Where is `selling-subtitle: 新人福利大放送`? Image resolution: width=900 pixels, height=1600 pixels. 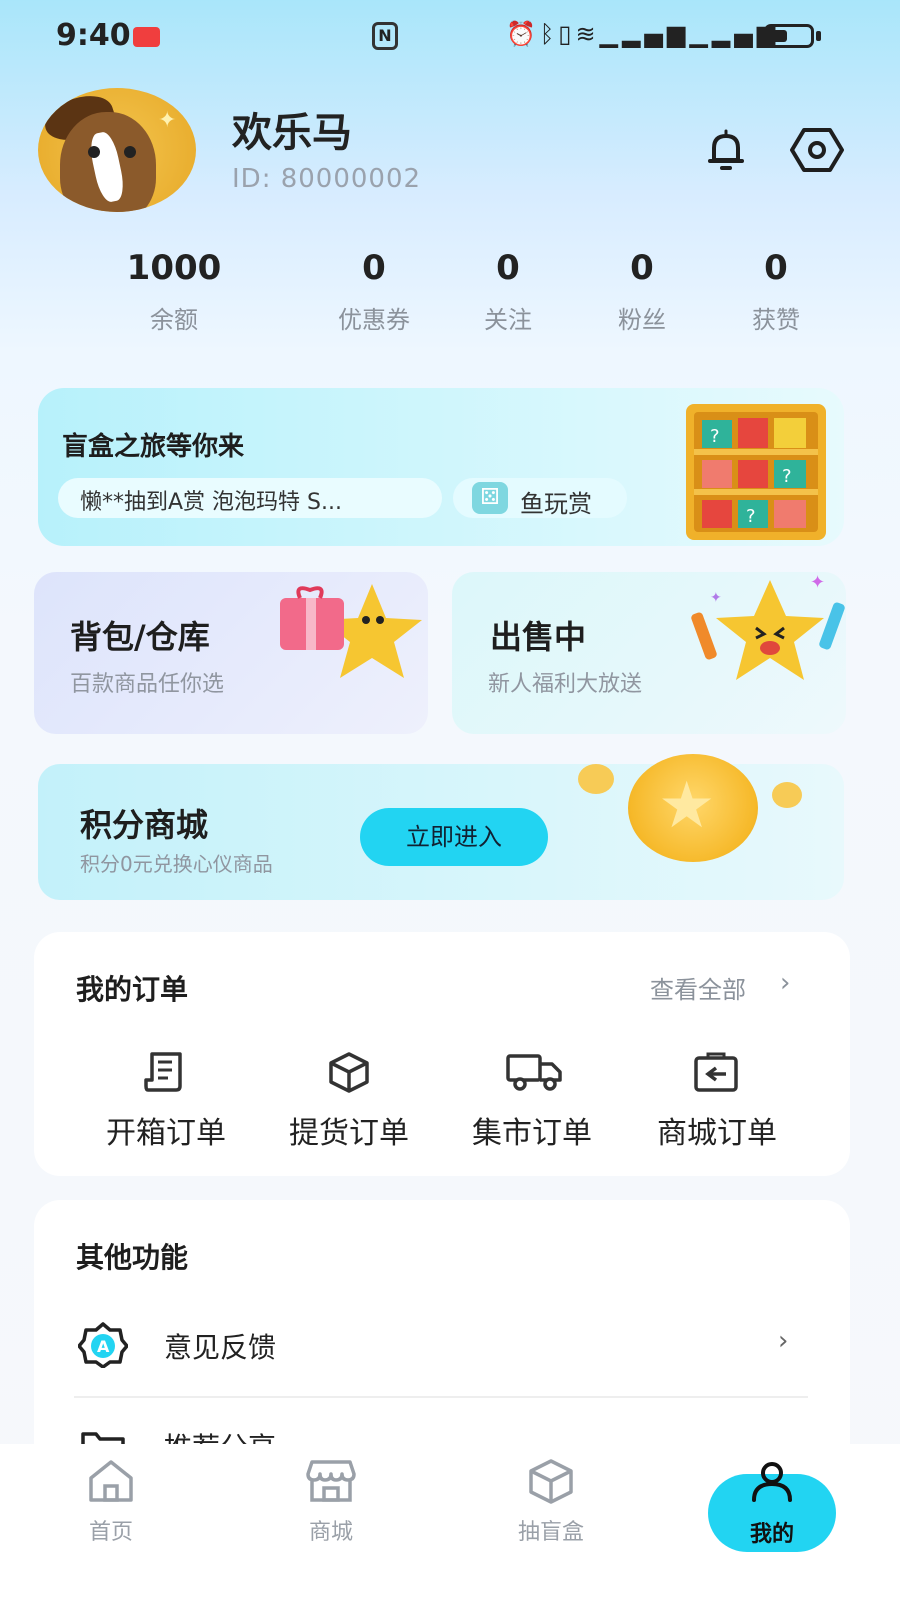
selling-subtitle: 新人福利大放送 is located at coordinates (565, 684).